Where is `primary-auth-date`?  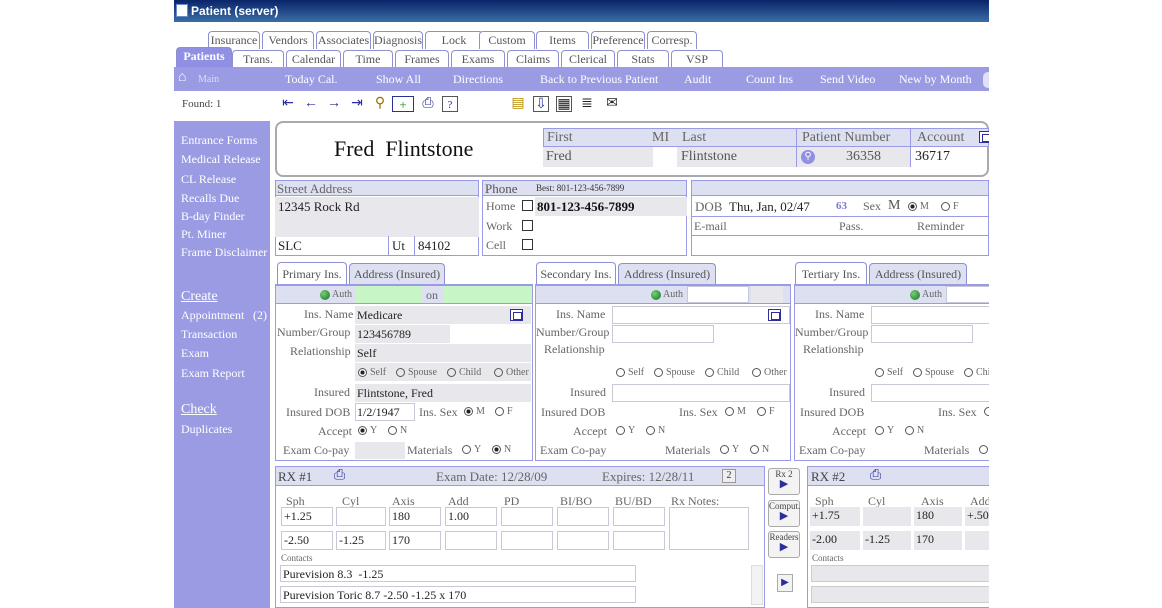
primary-auth-date is located at coordinates (488, 294).